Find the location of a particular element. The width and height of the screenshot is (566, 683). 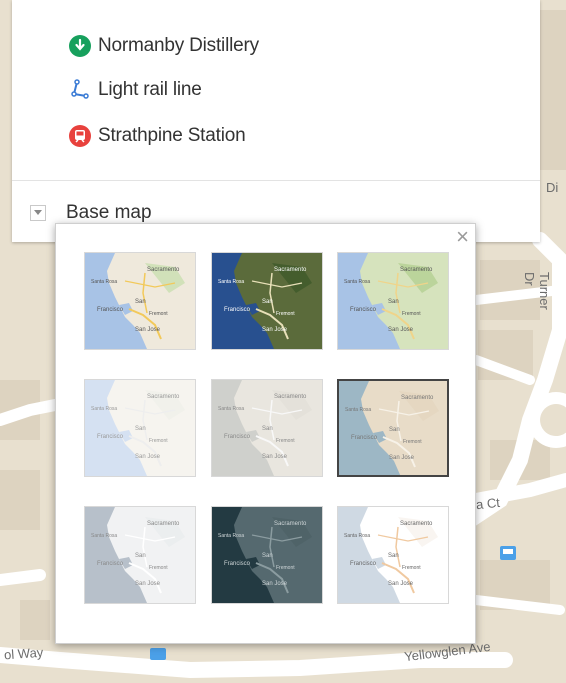

legend-item-light-rail: Light rail line is located at coordinates (135, 90).